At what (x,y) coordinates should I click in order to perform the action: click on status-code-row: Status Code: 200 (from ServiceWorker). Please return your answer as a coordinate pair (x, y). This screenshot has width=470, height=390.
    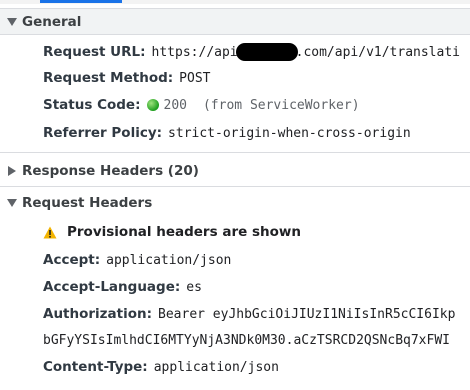
    Looking at the image, I should click on (201, 105).